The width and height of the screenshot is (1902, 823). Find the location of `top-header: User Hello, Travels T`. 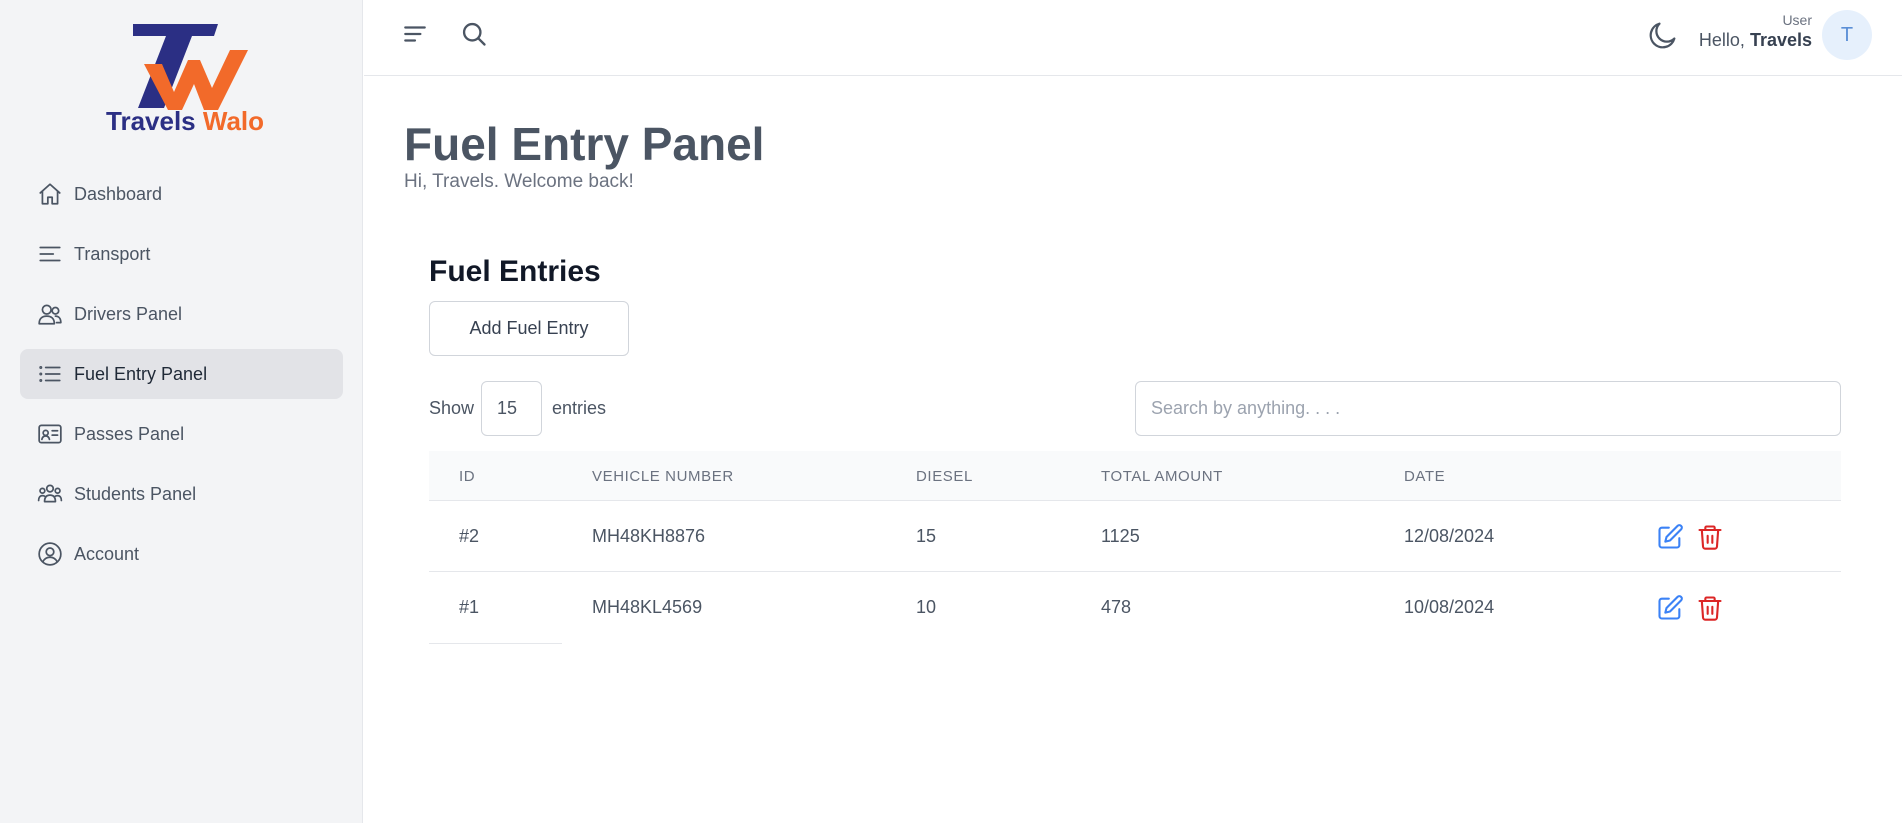

top-header: User Hello, Travels T is located at coordinates (1133, 38).